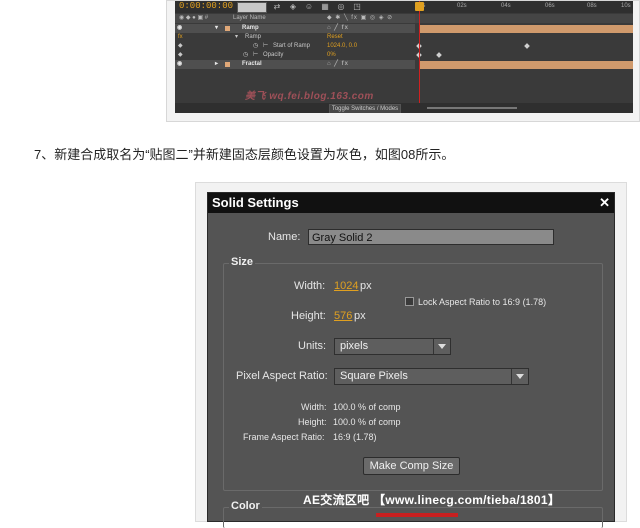 Image resolution: width=640 pixels, height=528 pixels. What do you see at coordinates (392, 346) in the screenshot?
I see `units-dropdown: pixels` at bounding box center [392, 346].